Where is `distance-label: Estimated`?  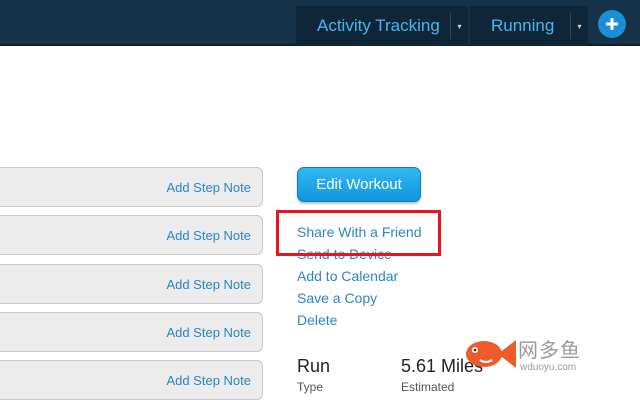
distance-label: Estimated is located at coordinates (428, 387).